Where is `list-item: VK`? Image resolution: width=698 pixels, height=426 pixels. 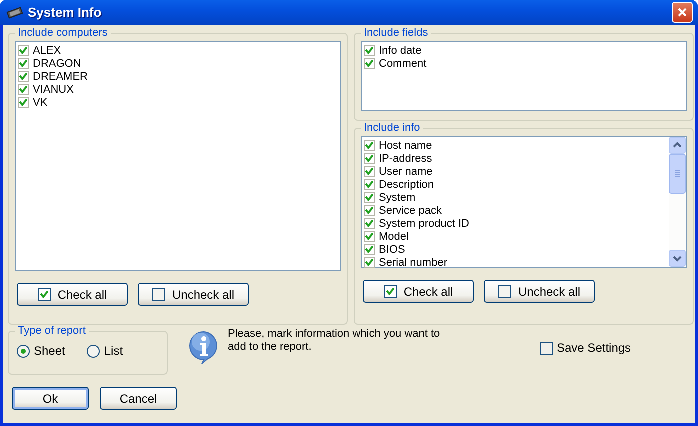
list-item: VK is located at coordinates (40, 102).